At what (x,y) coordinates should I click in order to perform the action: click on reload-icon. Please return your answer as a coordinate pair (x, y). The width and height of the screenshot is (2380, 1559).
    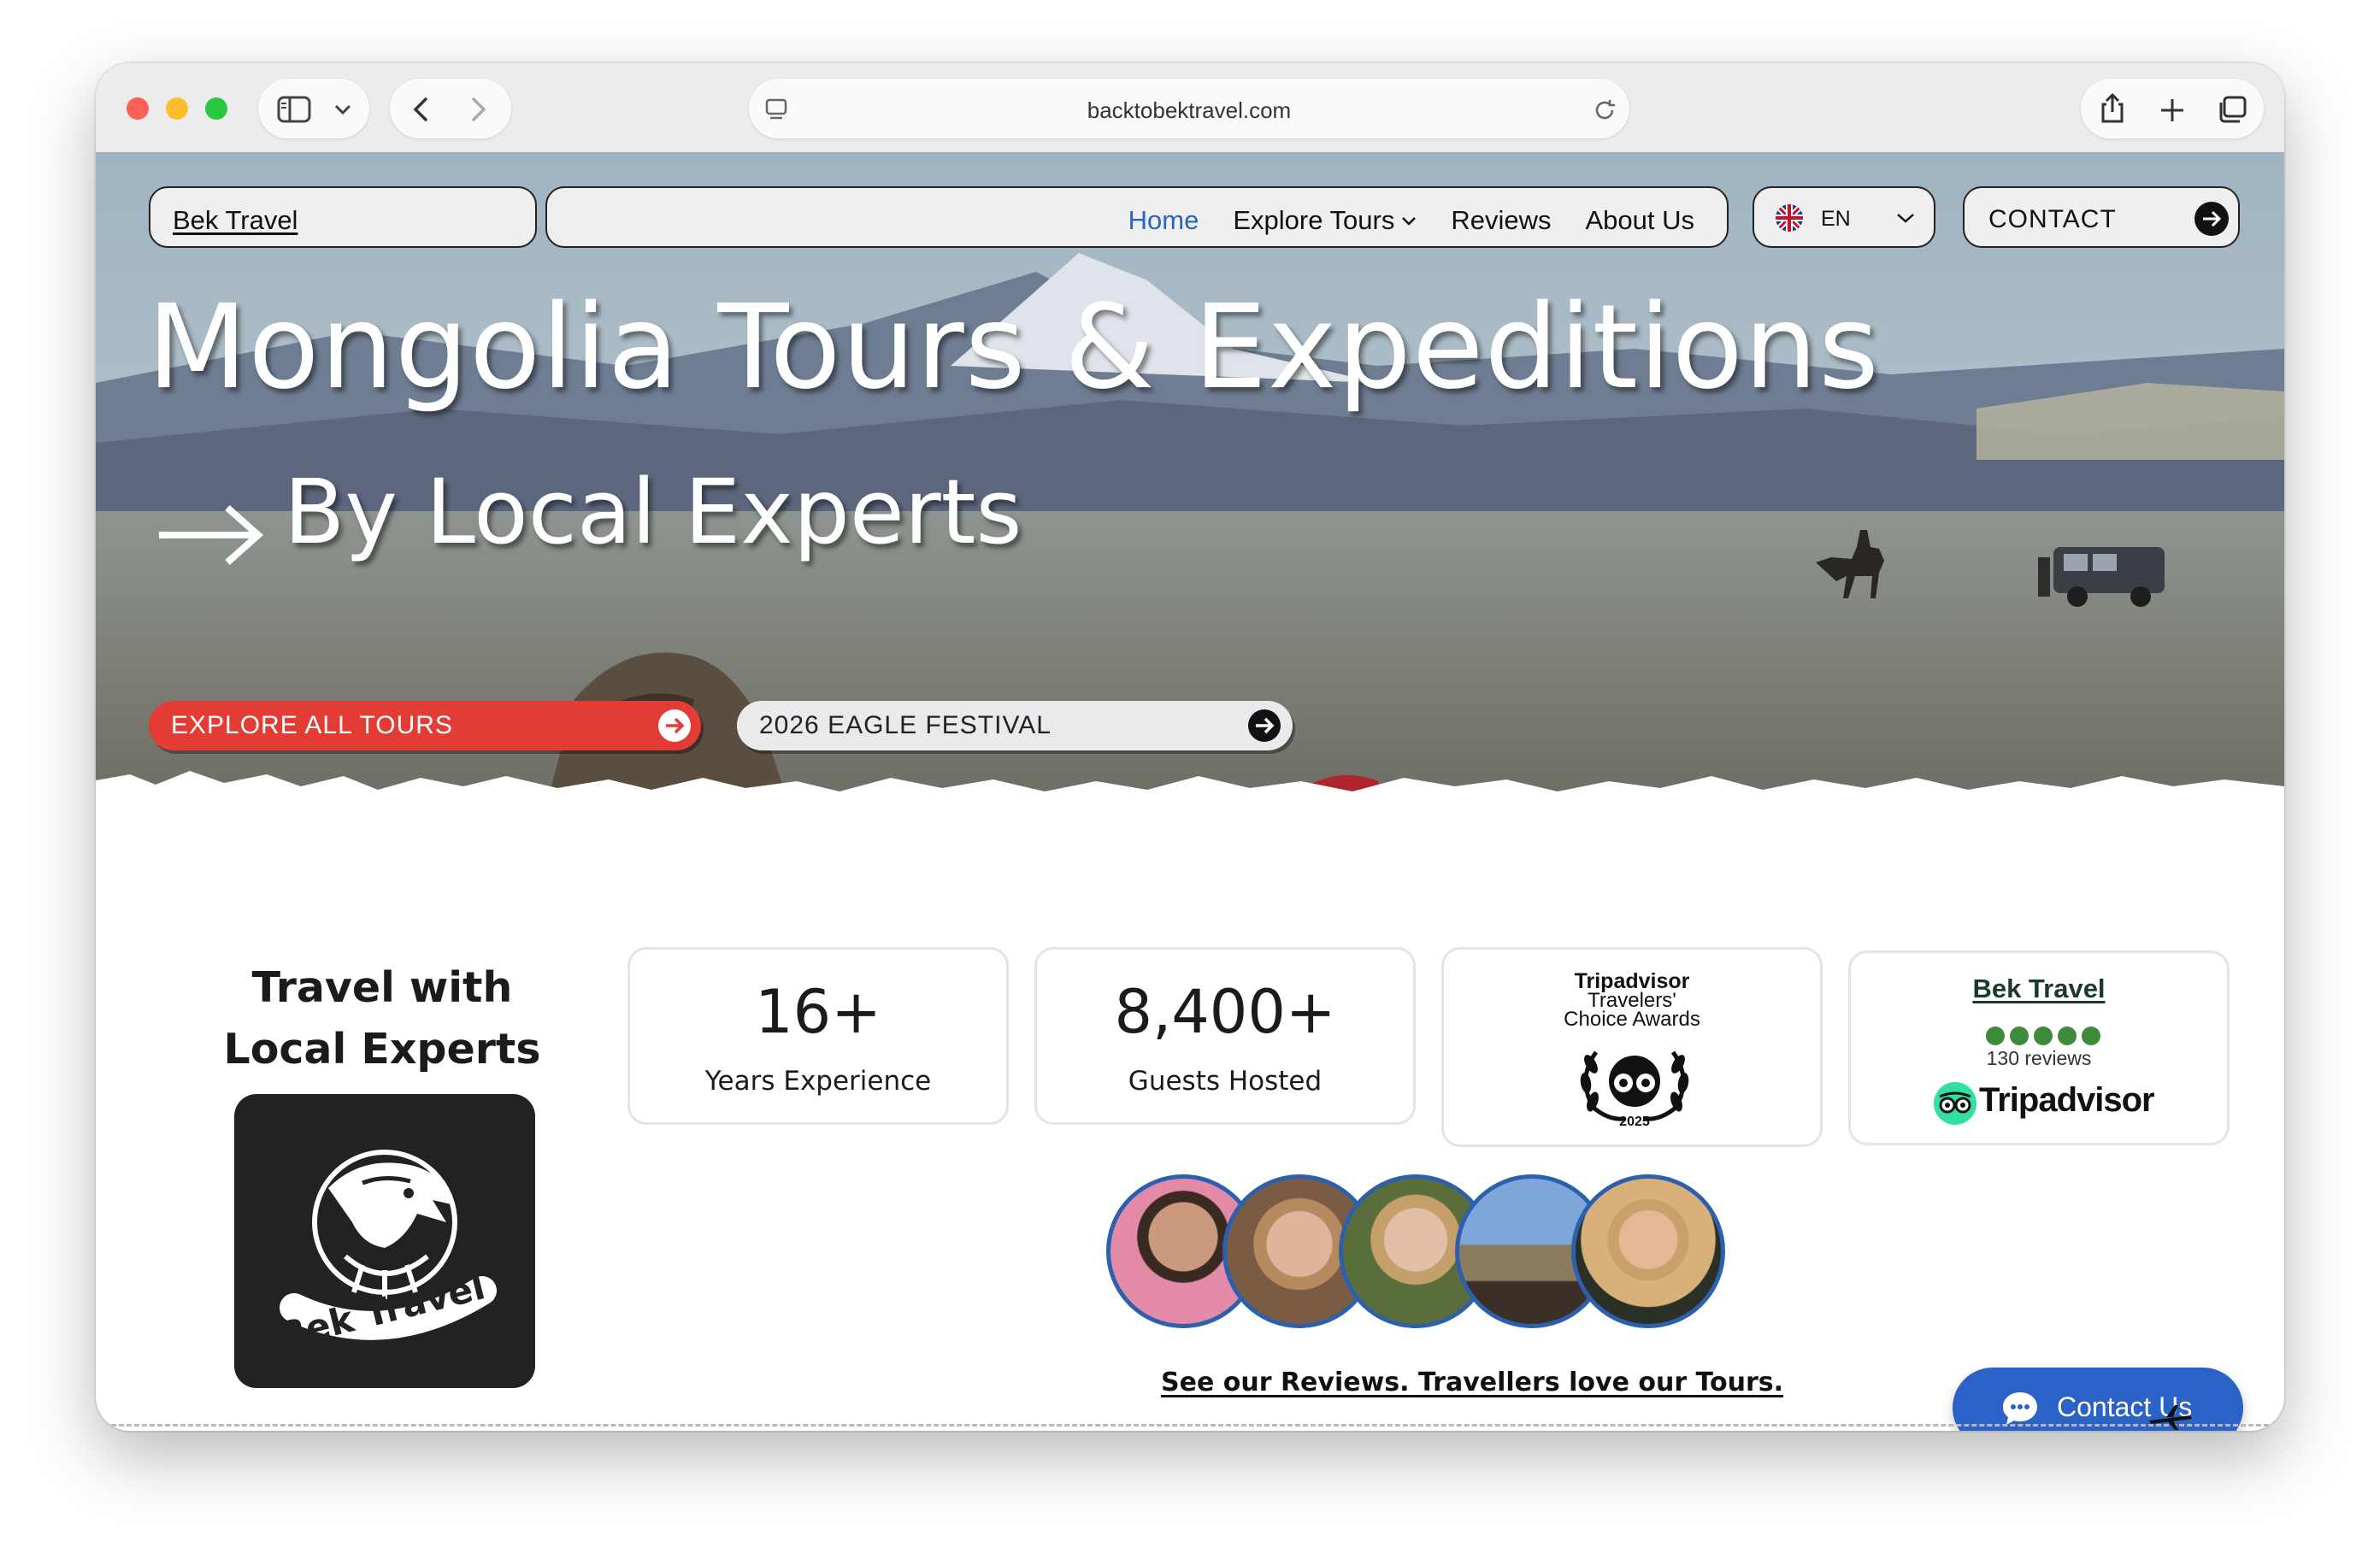
    Looking at the image, I should click on (1604, 110).